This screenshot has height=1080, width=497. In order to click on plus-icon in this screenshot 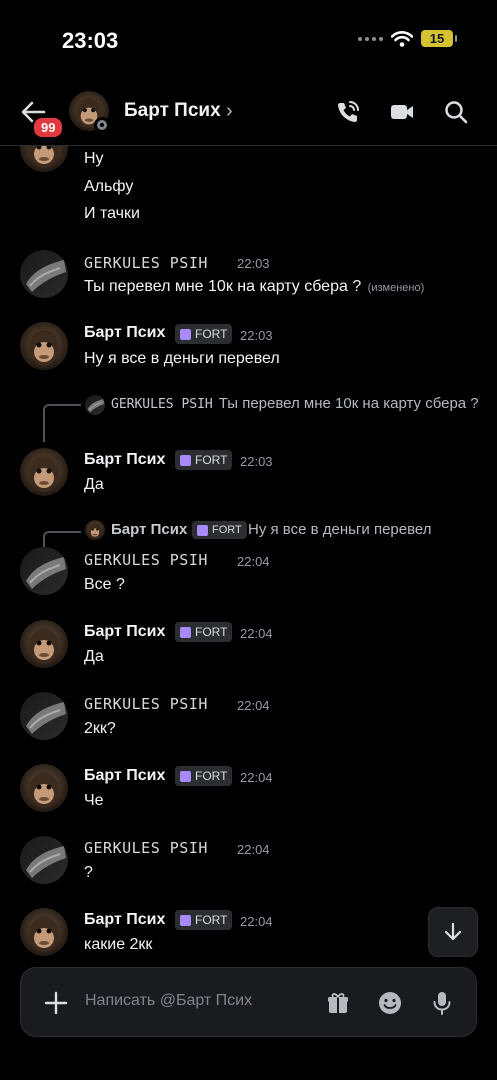, I will do `click(56, 1003)`.